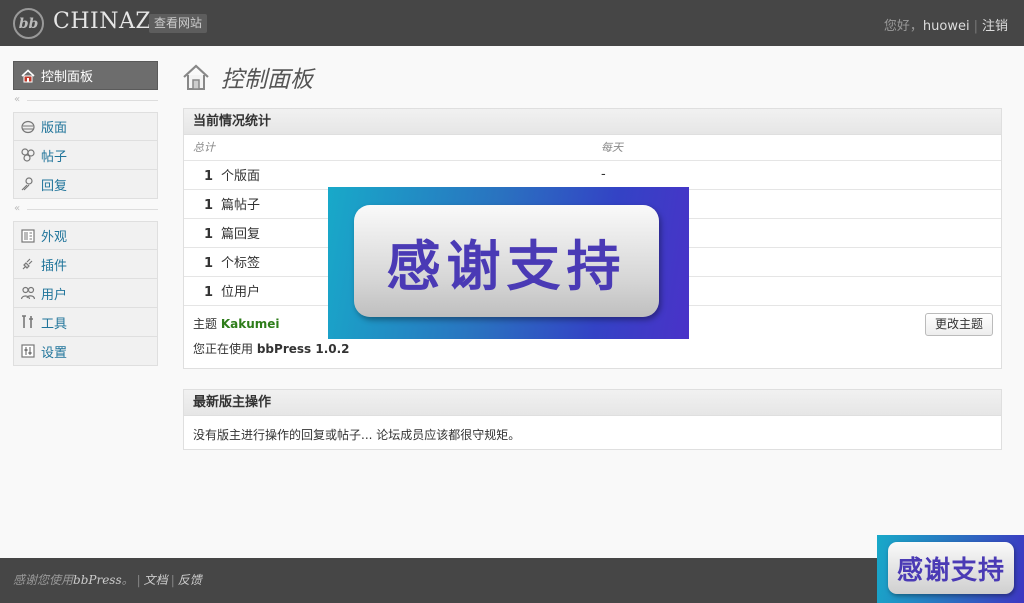 The image size is (1024, 603). Describe the element at coordinates (67, 77) in the screenshot. I see `sidebar-item-label: 控制面板` at that location.